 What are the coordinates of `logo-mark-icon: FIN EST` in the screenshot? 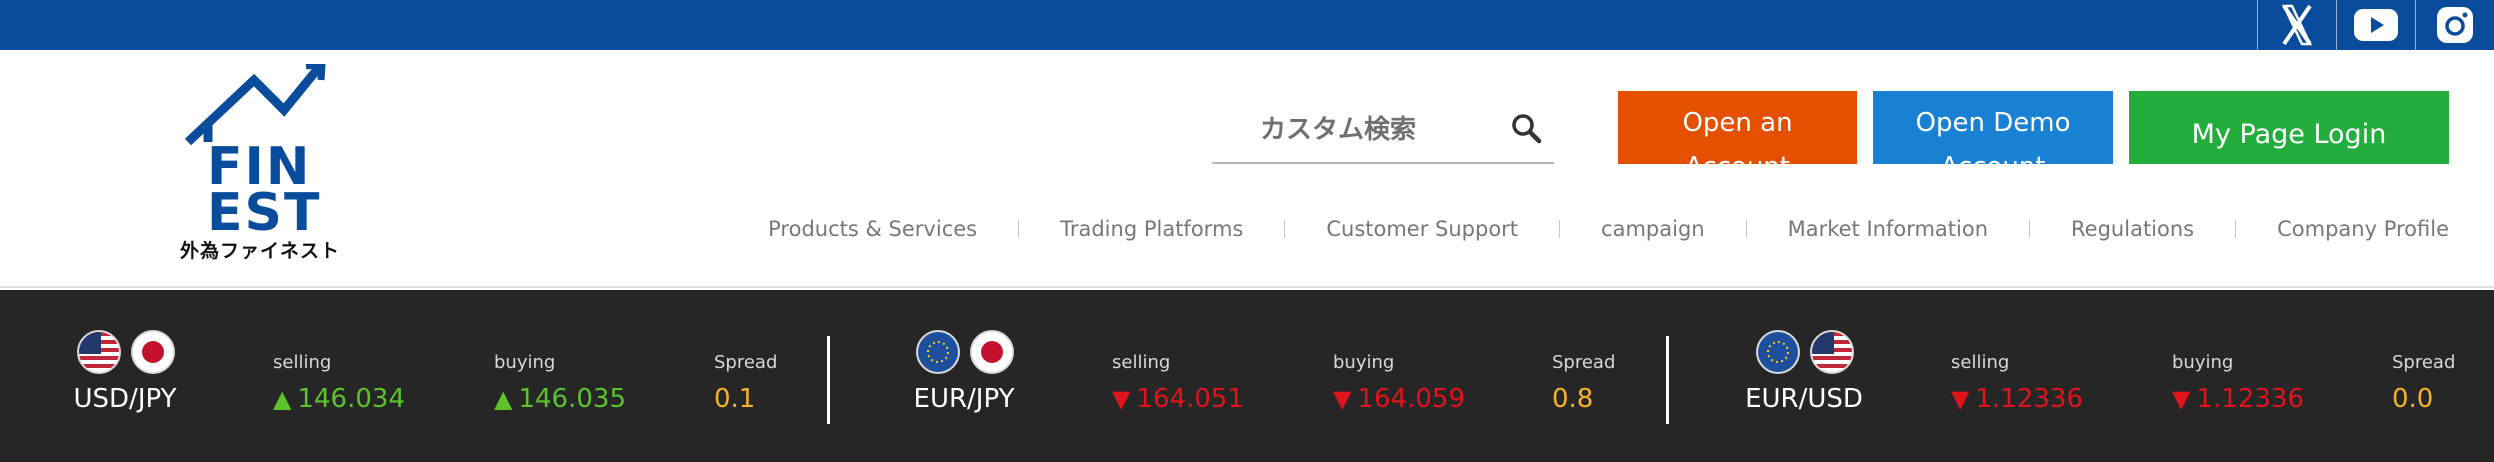 It's located at (255, 151).